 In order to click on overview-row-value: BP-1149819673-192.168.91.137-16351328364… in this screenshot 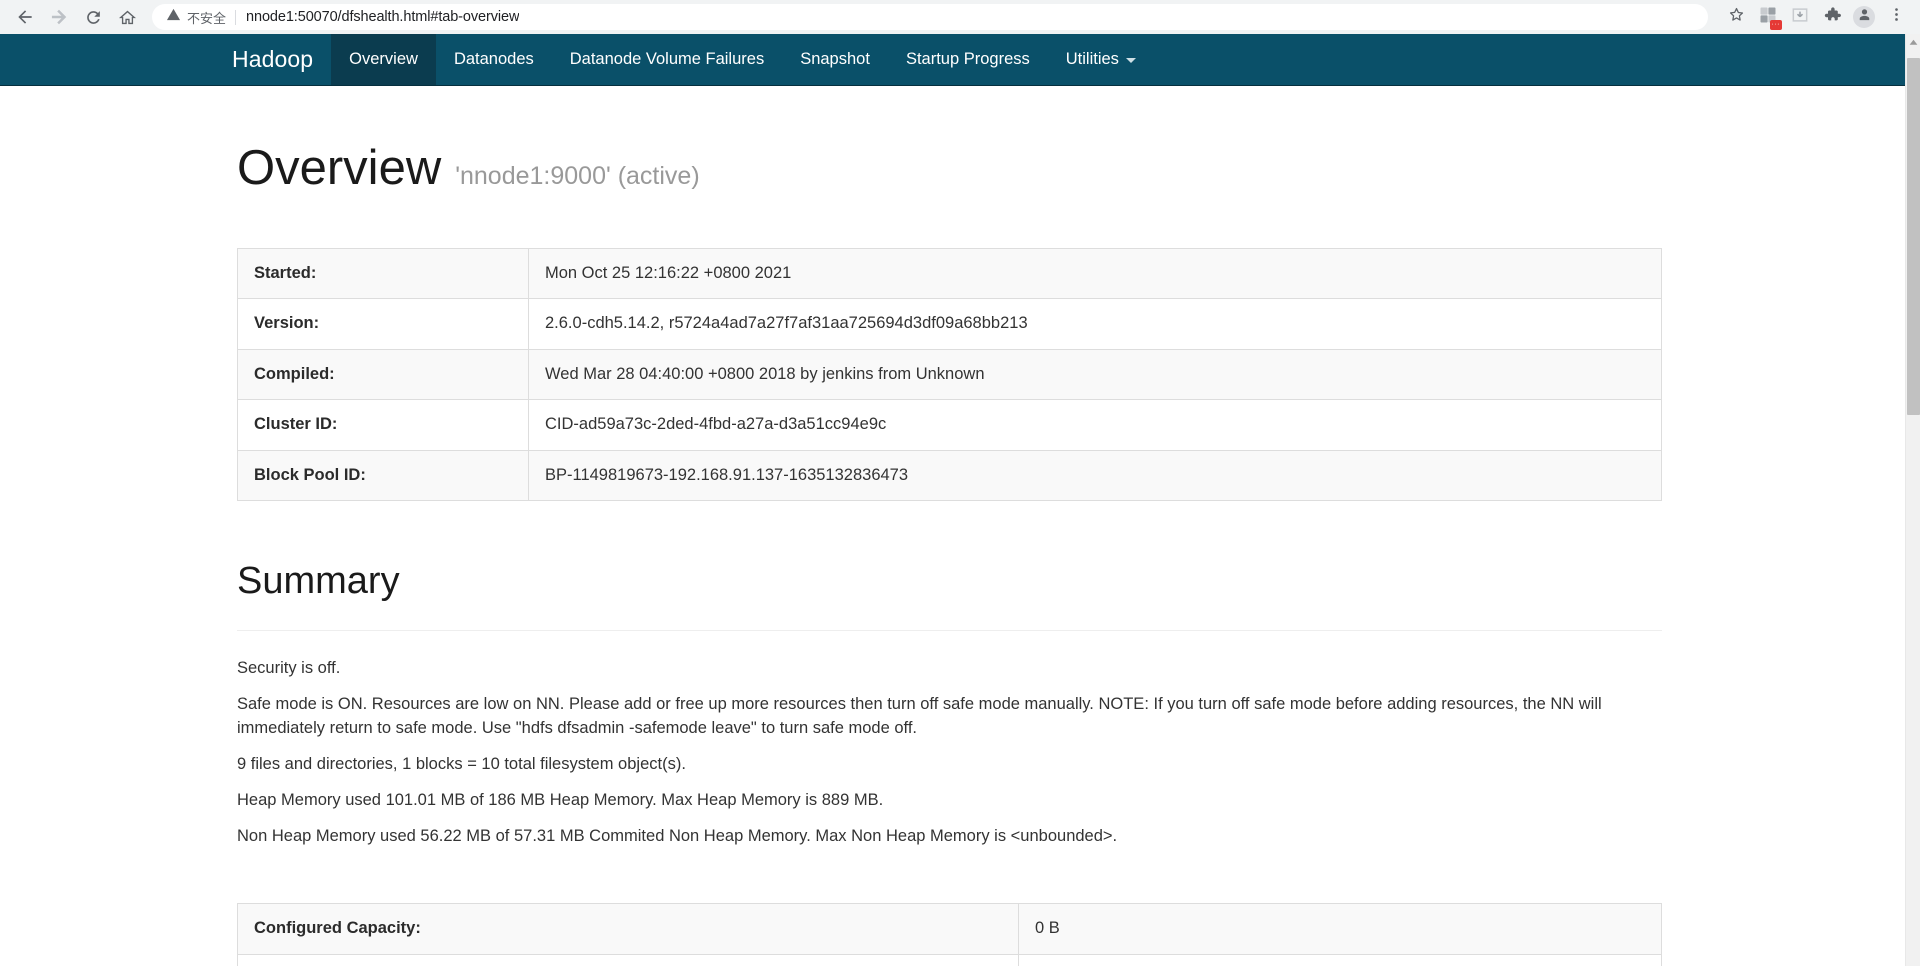, I will do `click(1095, 475)`.